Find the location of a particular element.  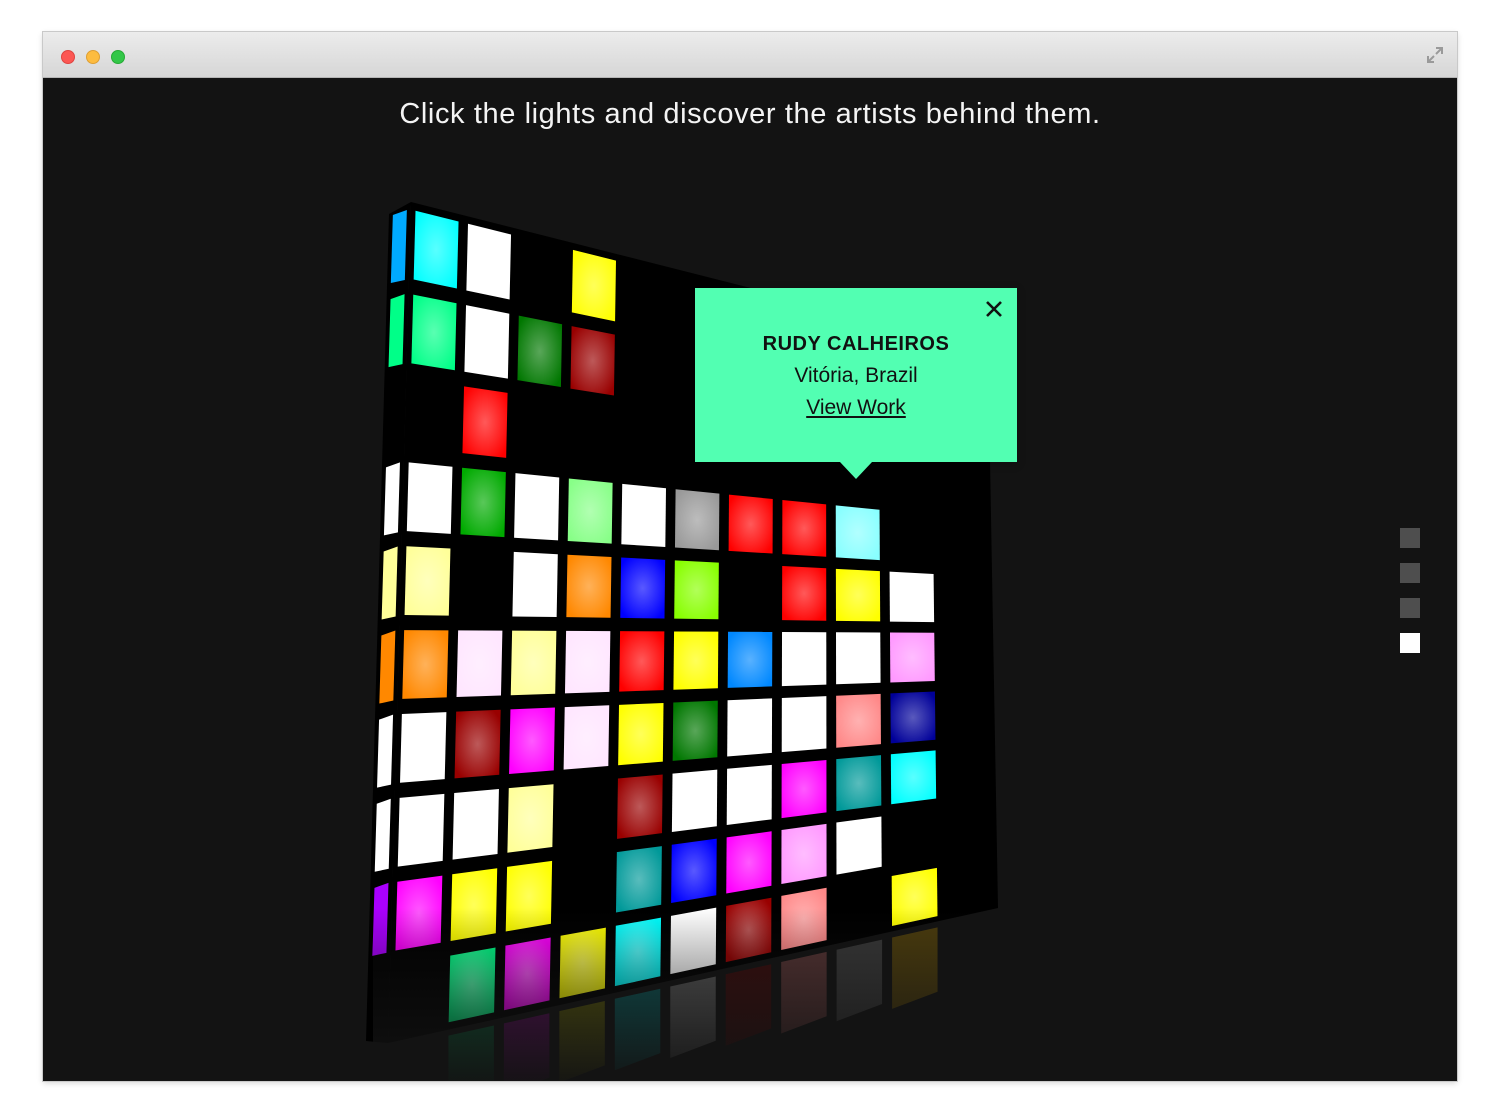

artist-name: RUDY CALHEIROS is located at coordinates (856, 344).